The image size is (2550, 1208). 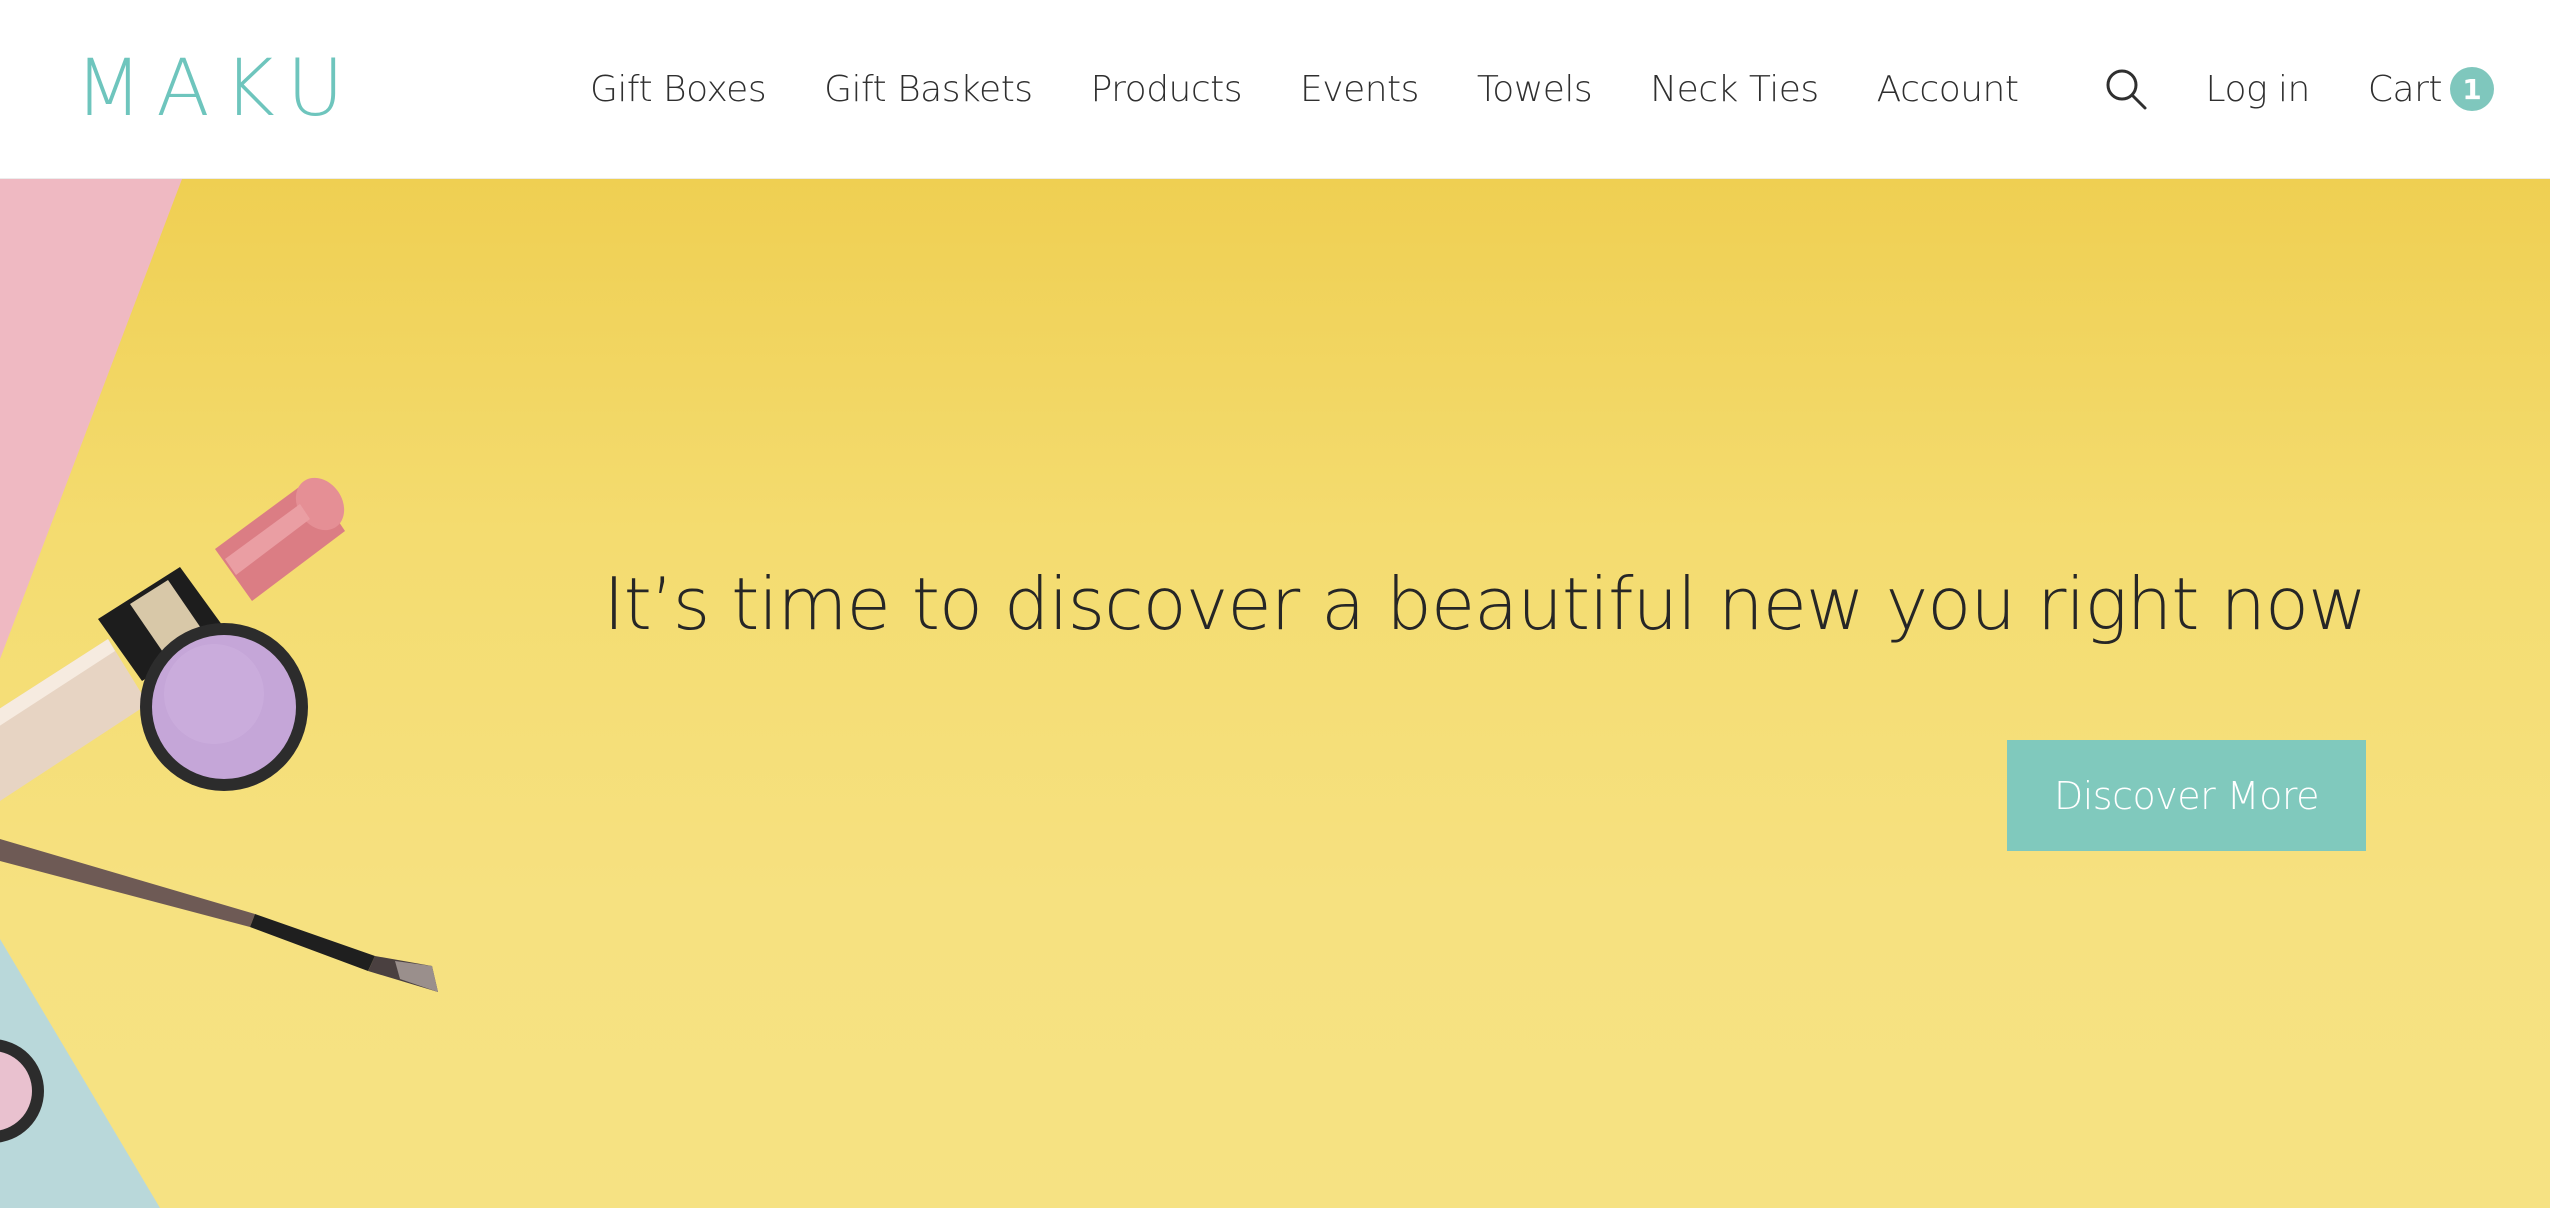 I want to click on nav-item-account: Account, so click(x=1948, y=89).